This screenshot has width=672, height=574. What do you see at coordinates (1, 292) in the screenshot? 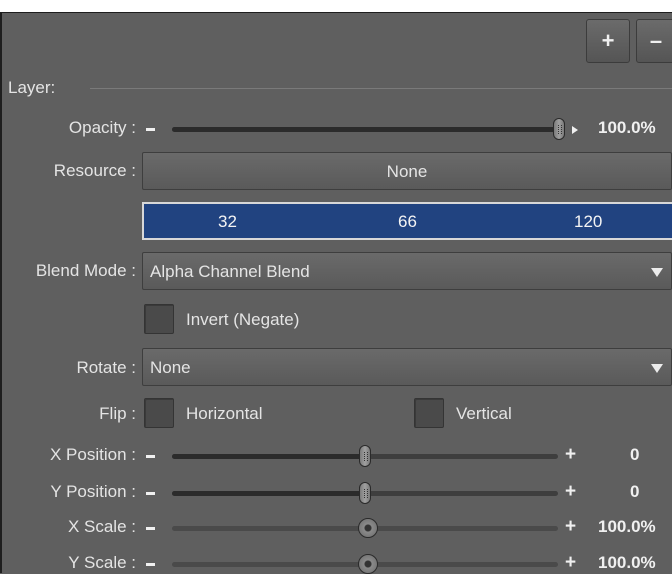
I see `panel-left-border` at bounding box center [1, 292].